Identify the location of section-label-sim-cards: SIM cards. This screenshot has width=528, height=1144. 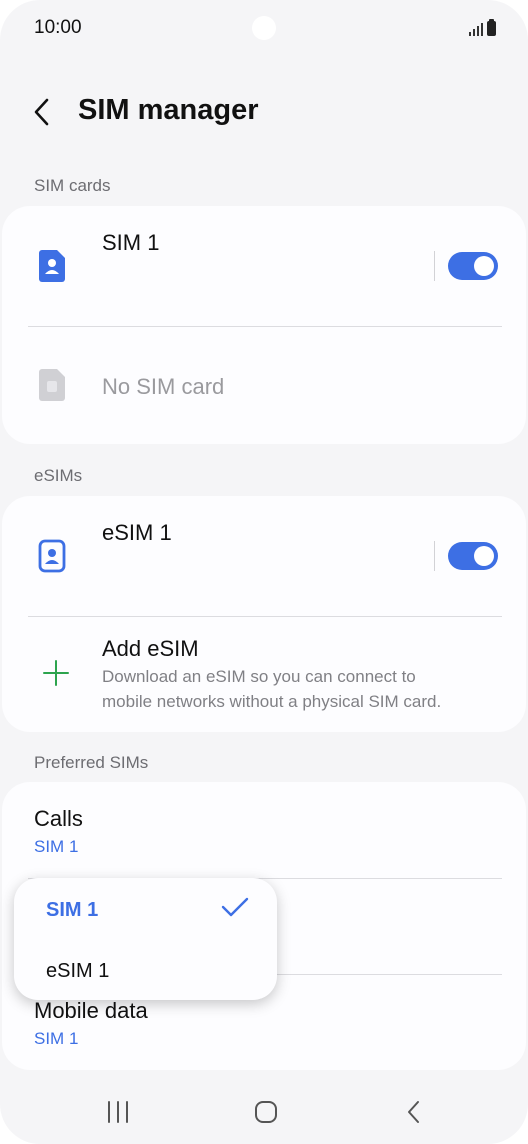
(72, 185).